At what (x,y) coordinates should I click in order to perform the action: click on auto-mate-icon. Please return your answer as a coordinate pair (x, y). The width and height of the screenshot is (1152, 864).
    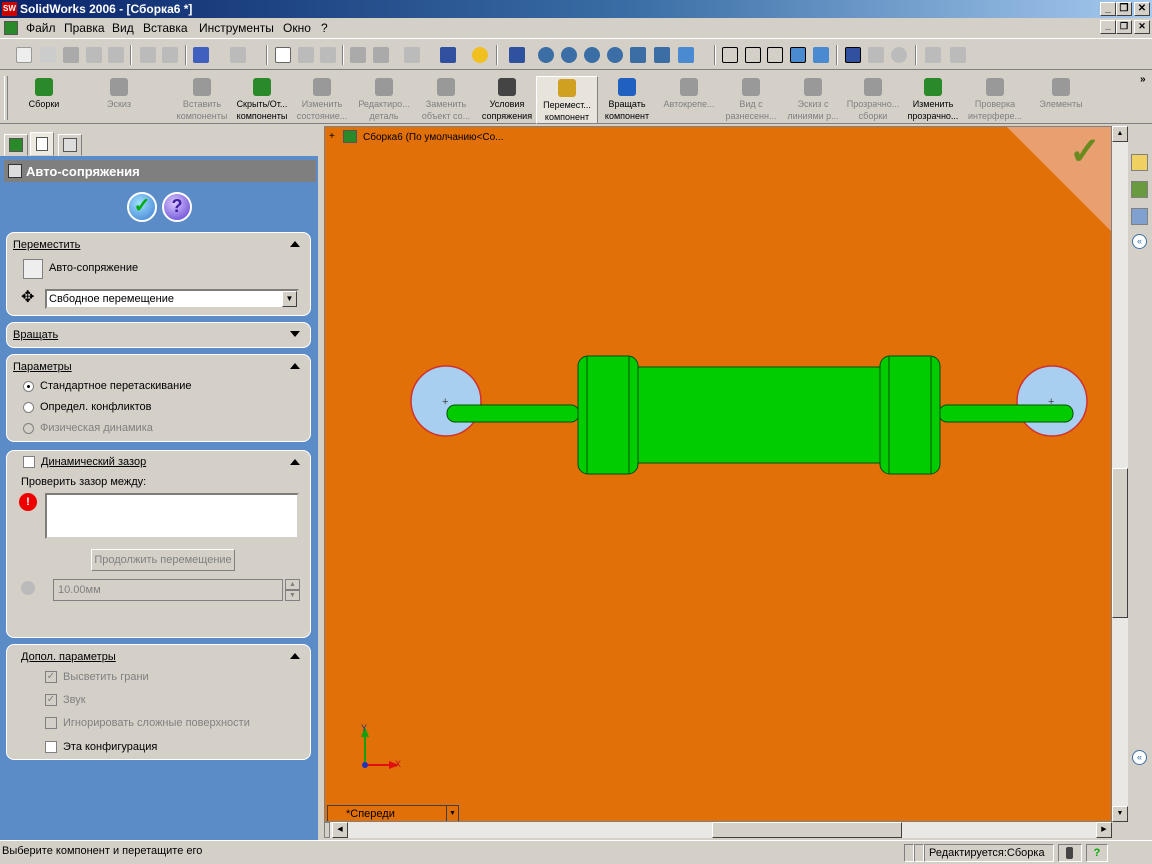
    Looking at the image, I should click on (33, 269).